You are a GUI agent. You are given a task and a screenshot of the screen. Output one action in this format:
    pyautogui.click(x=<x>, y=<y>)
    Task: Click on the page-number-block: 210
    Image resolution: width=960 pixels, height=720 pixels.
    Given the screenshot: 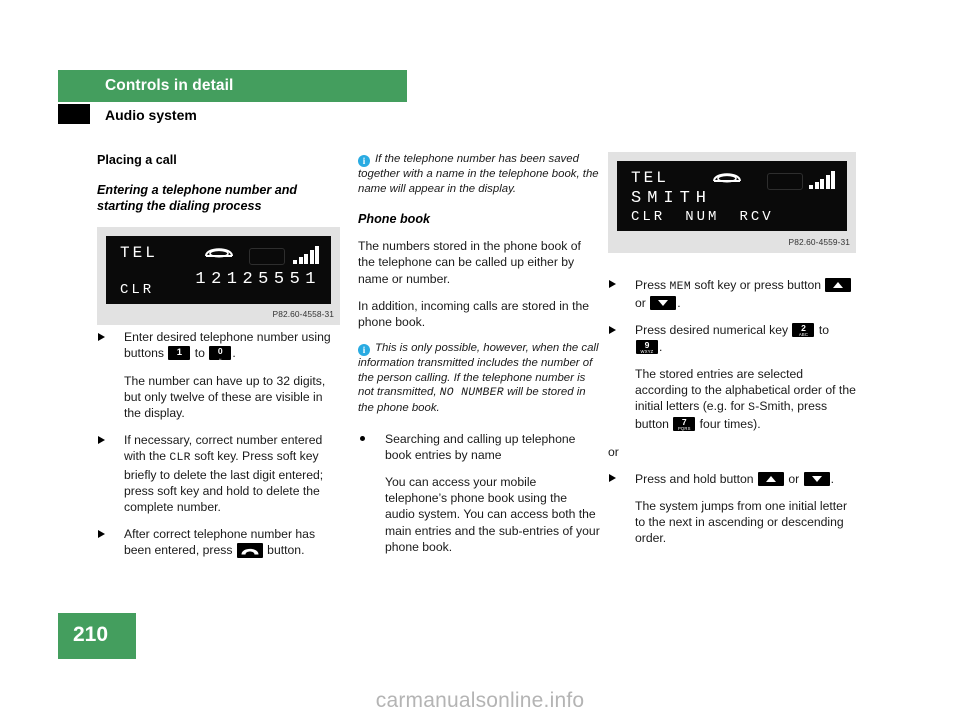 What is the action you would take?
    pyautogui.click(x=97, y=636)
    